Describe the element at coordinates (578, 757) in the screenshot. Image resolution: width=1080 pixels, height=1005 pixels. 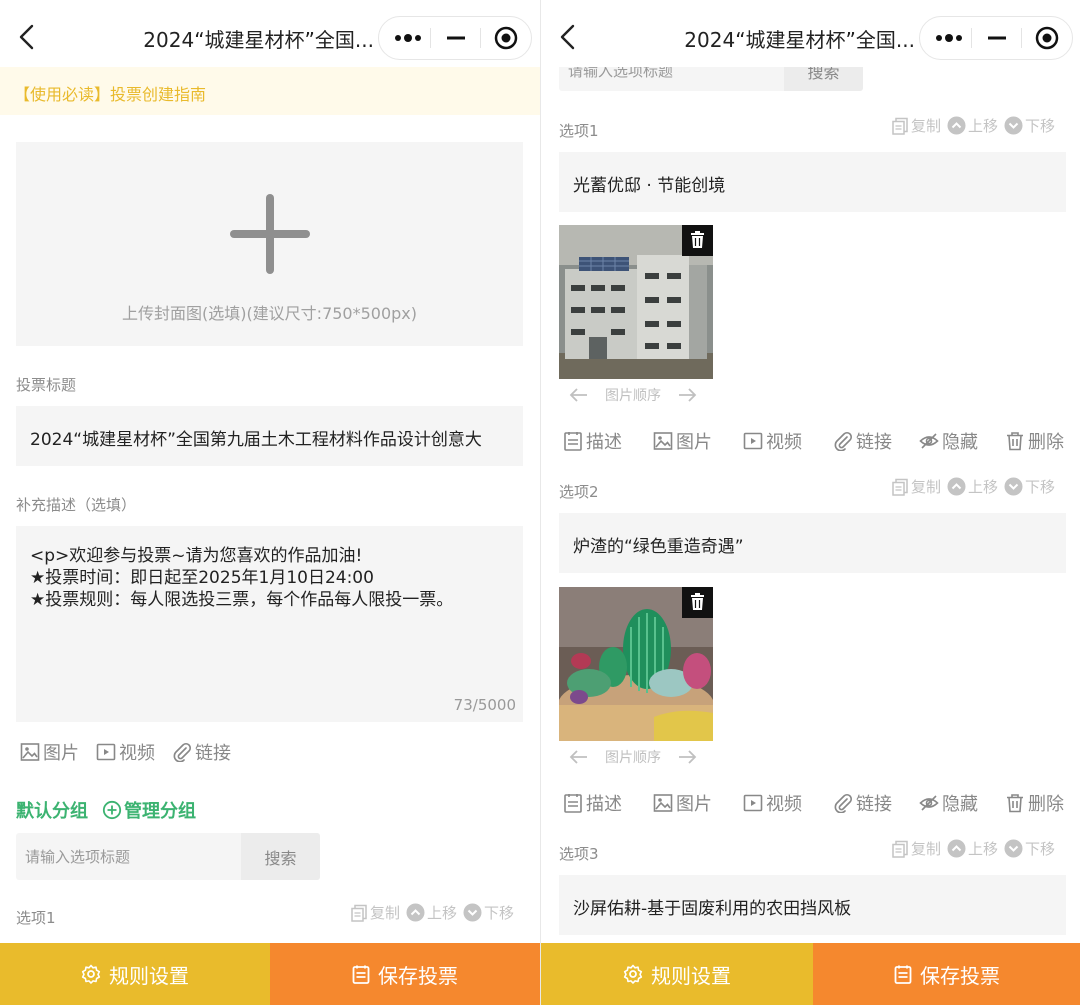
I see `arrow-left-icon` at that location.